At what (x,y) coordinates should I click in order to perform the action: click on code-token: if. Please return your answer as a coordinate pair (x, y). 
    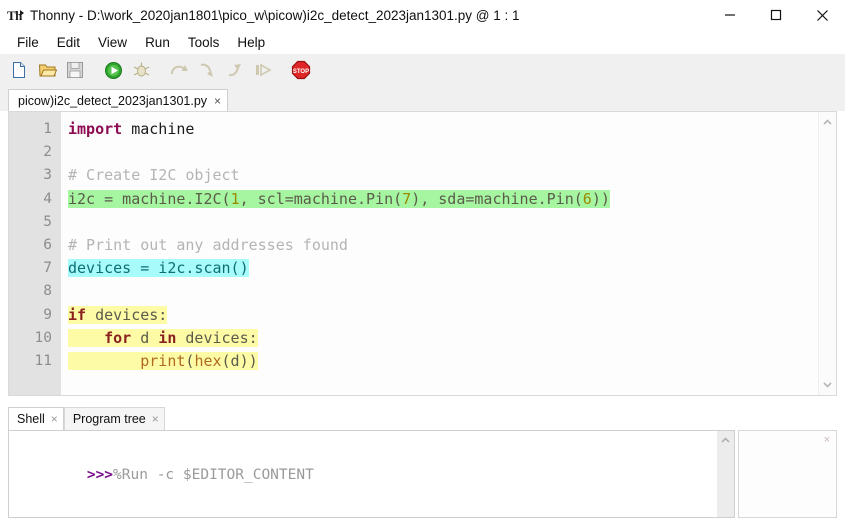
    Looking at the image, I should click on (77, 314).